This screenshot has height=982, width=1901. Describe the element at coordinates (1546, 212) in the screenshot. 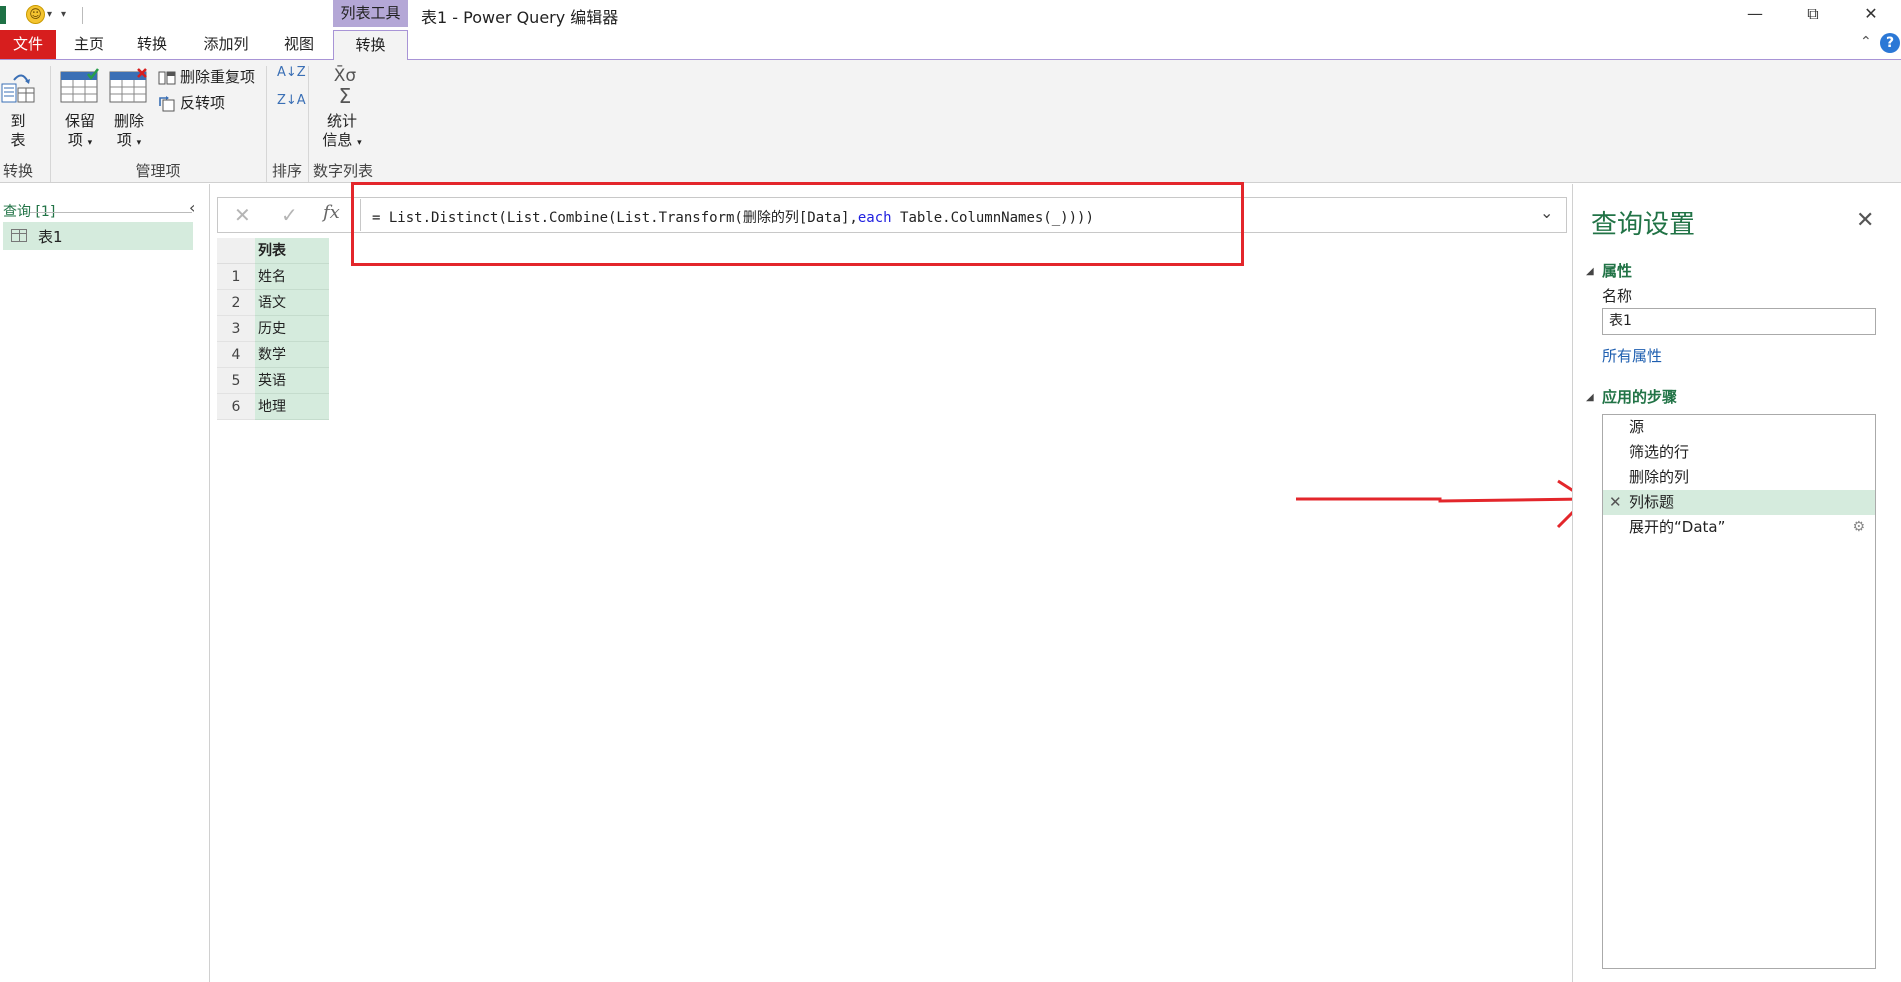

I see `expand-formula-icon: ⌄` at that location.